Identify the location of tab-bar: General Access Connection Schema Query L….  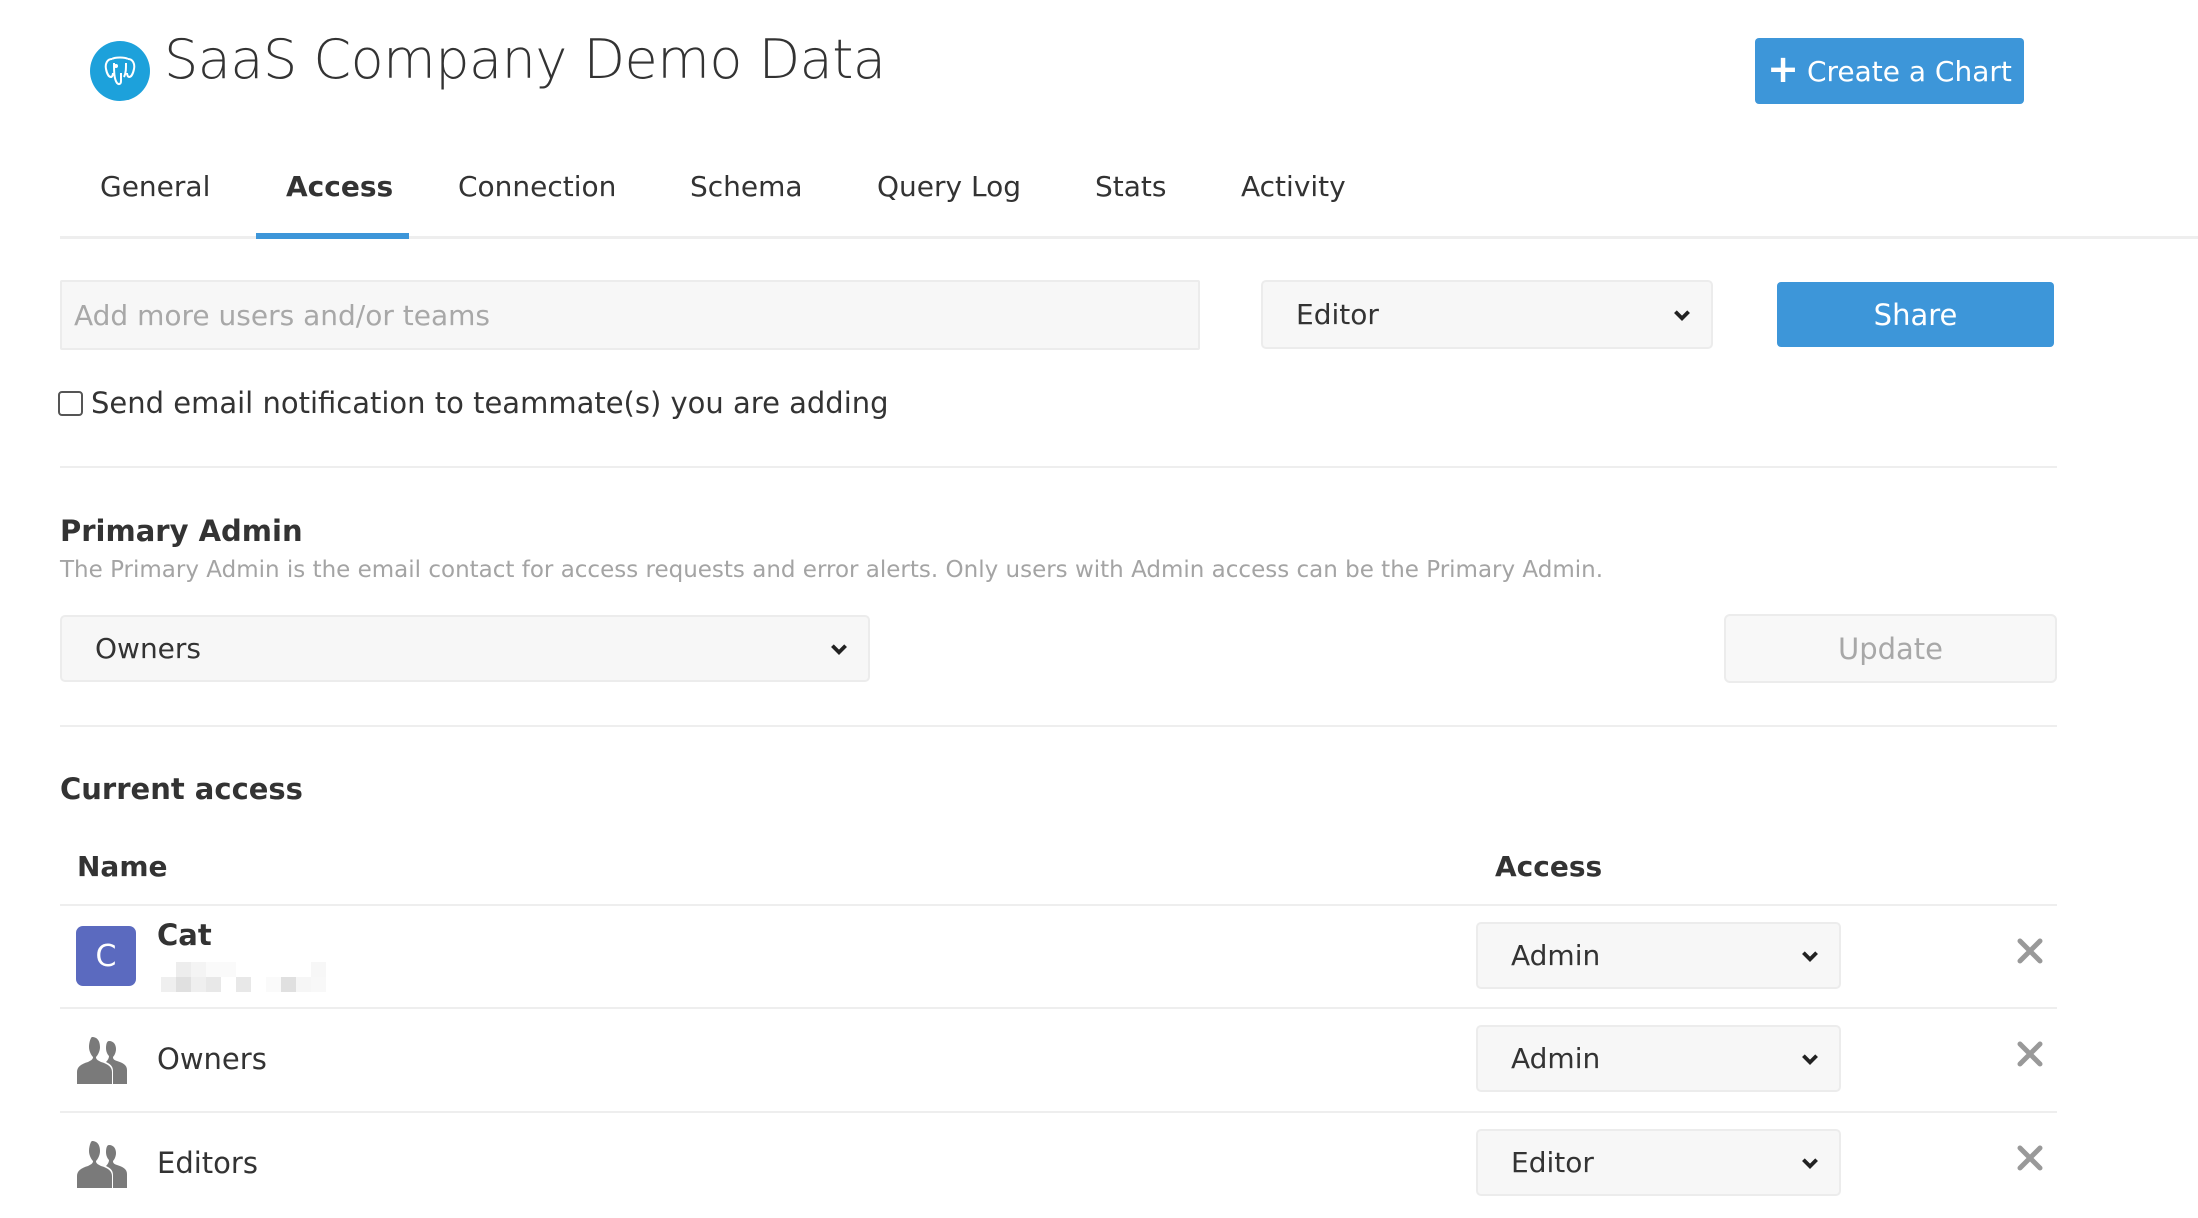
(1129, 194).